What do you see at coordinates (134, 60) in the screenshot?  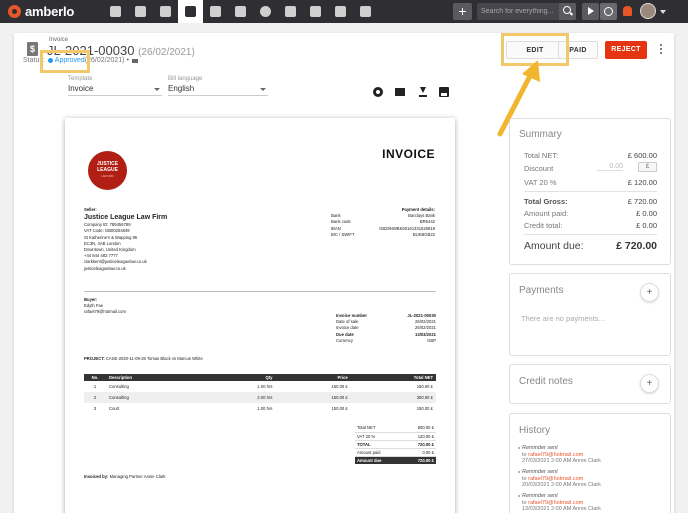 I see `mail-icon` at bounding box center [134, 60].